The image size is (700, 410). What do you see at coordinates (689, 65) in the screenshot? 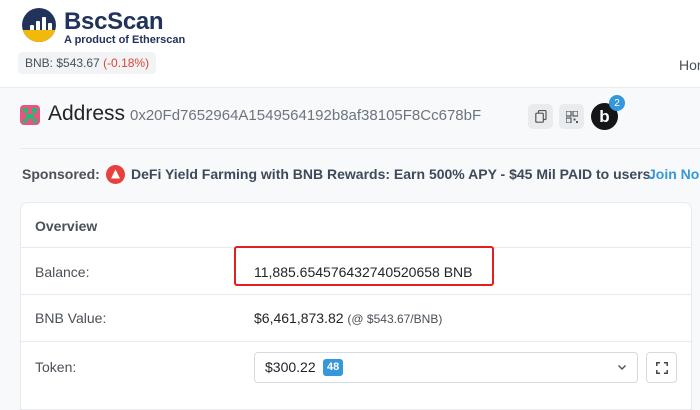
I see `nav-home-link: Hom` at bounding box center [689, 65].